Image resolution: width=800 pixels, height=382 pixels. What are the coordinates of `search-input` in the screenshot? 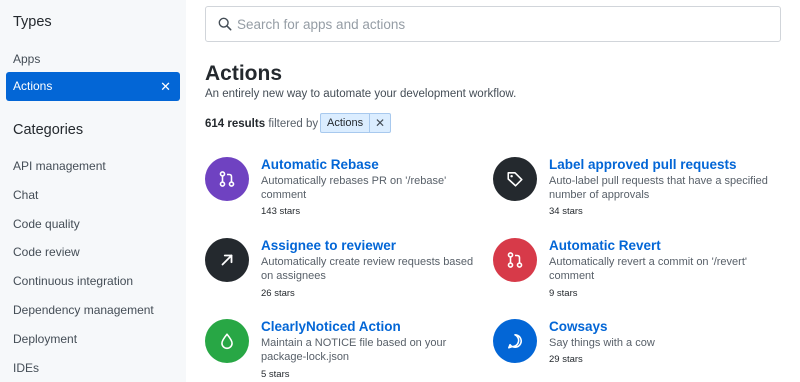 It's located at (502, 24).